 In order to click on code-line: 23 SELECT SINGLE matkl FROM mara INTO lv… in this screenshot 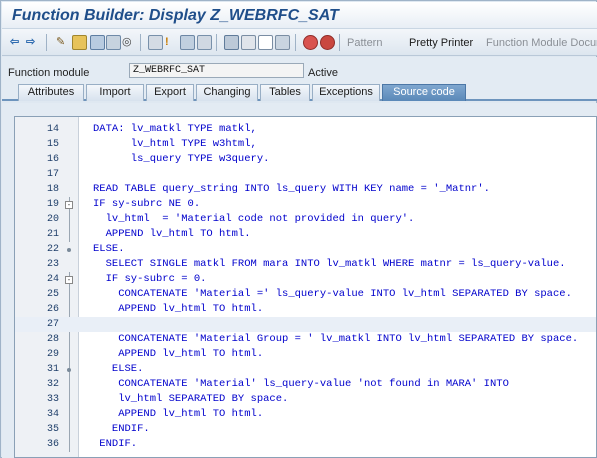, I will do `click(306, 264)`.